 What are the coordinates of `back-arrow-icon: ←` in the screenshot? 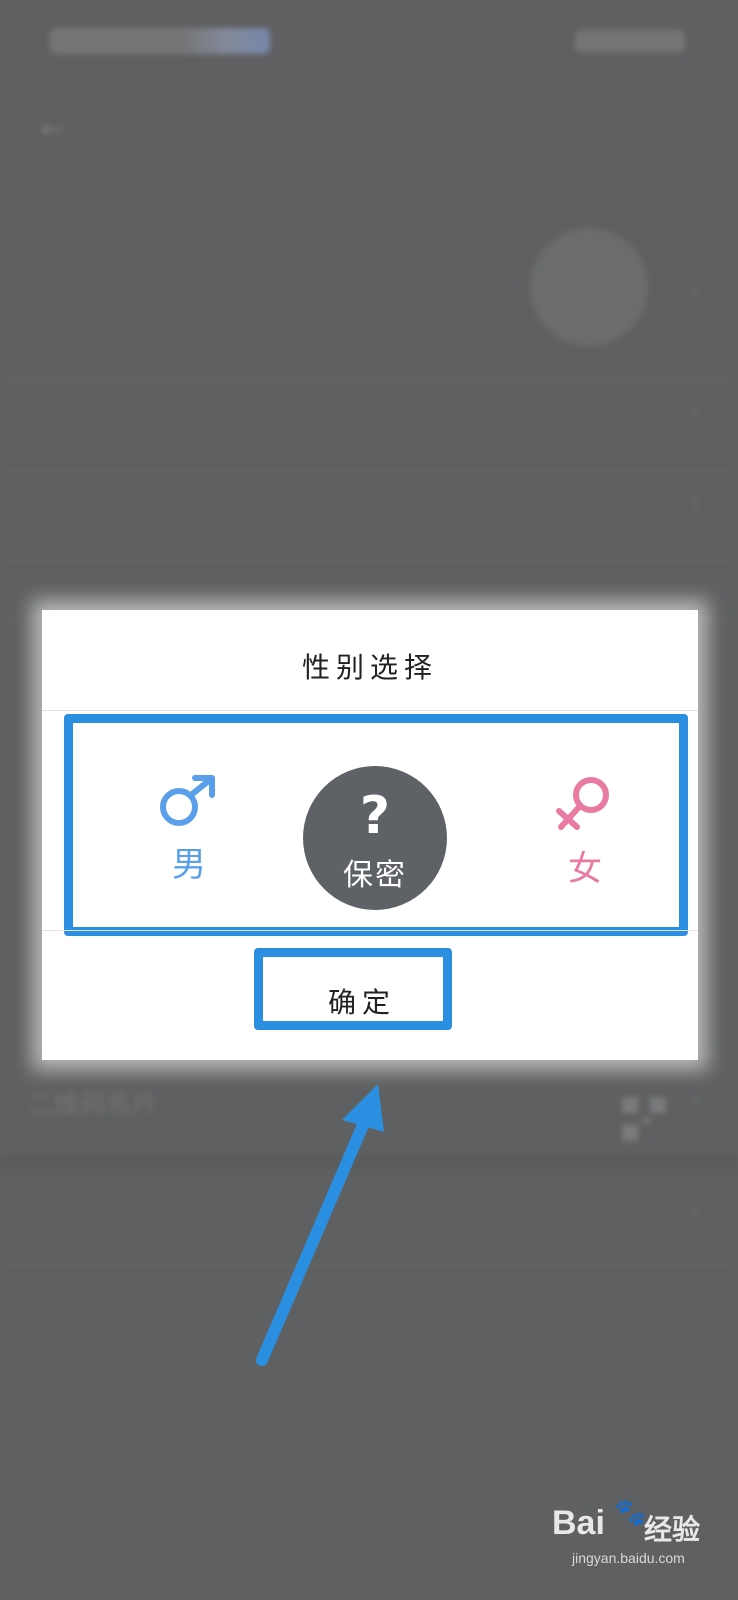 It's located at (52, 129).